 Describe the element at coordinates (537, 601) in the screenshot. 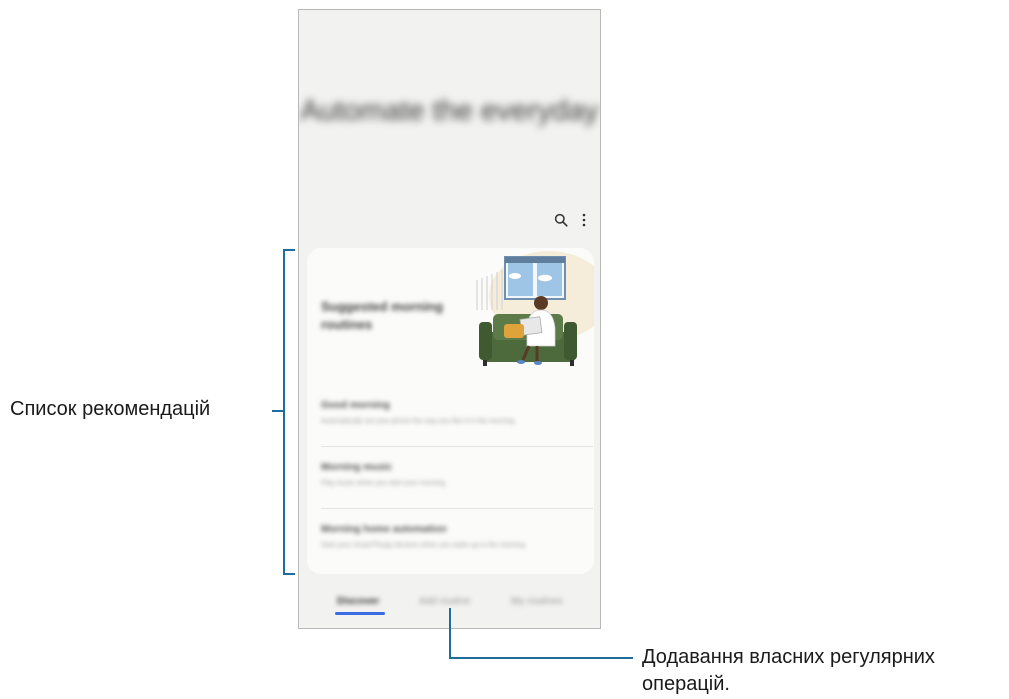

I see `tab-my-routines: My routines` at that location.